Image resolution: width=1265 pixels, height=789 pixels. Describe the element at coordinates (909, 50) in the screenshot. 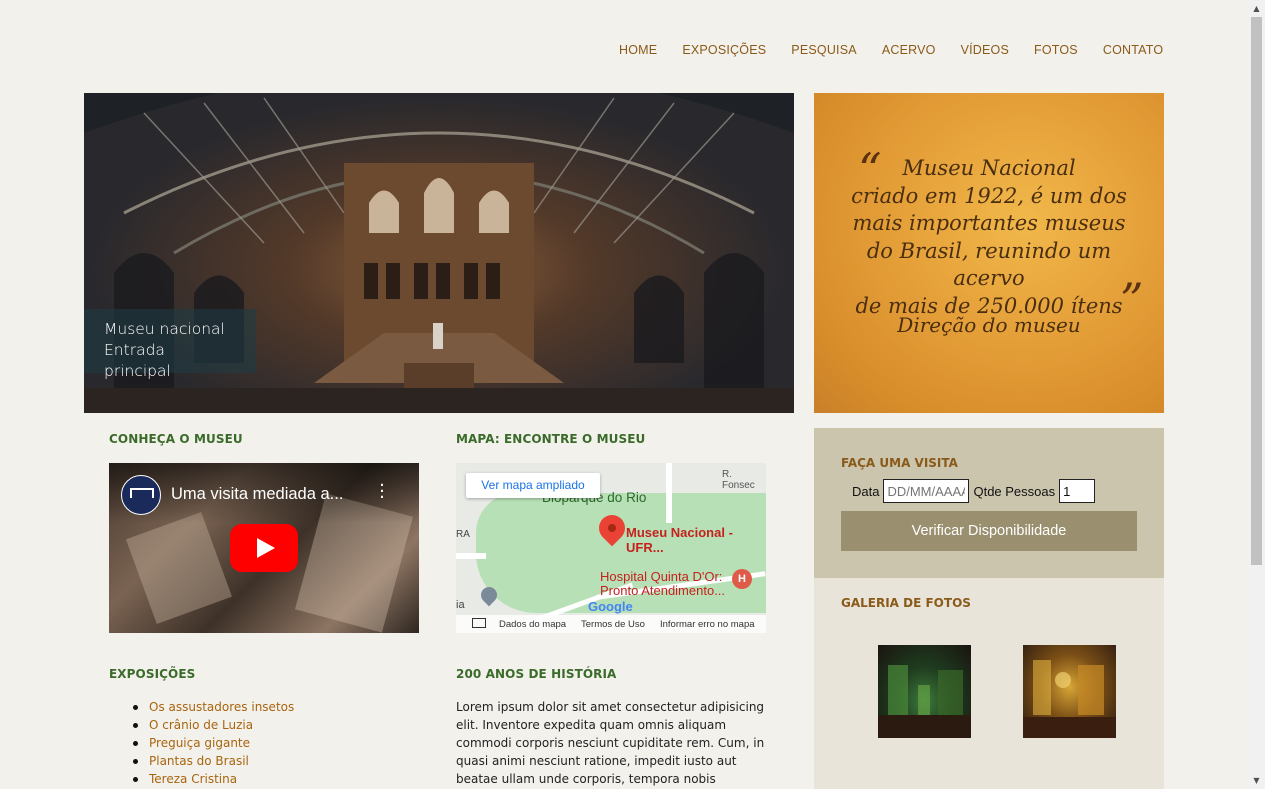

I see `nav-acervo: ACERVO` at that location.